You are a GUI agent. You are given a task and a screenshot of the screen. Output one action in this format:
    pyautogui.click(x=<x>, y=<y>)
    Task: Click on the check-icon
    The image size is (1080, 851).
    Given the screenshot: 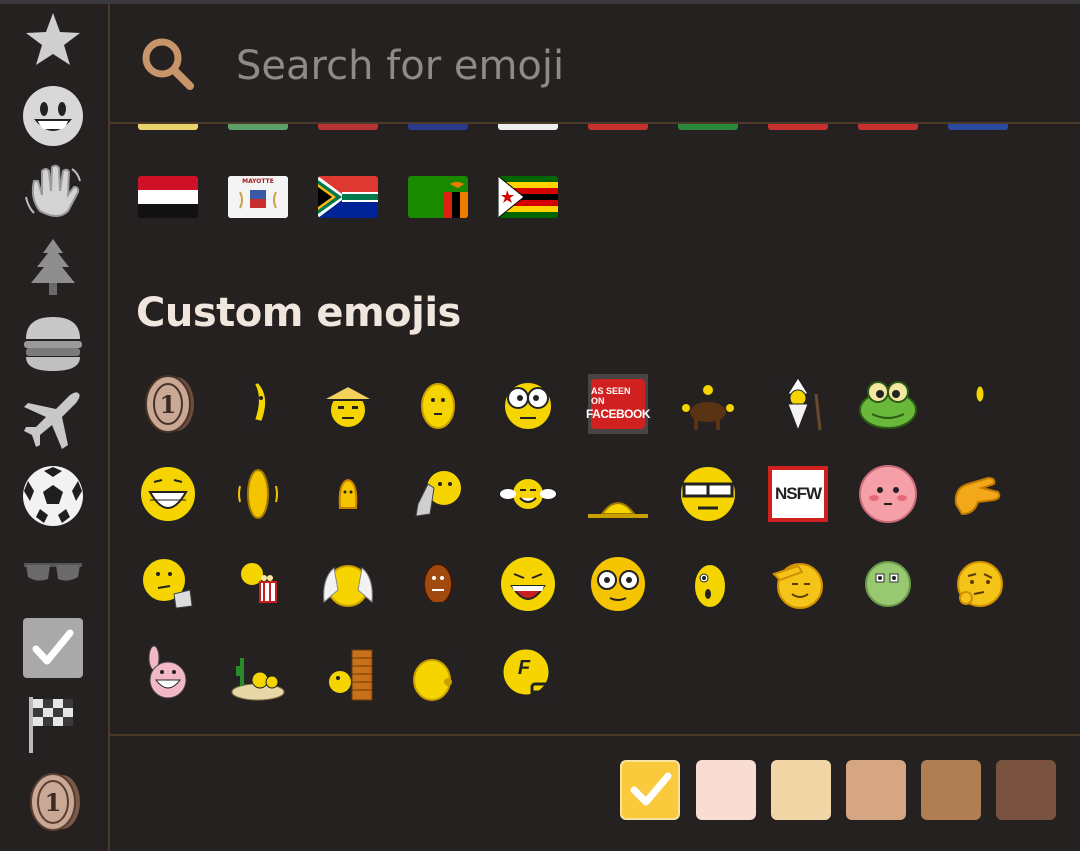 What is the action you would take?
    pyautogui.click(x=651, y=789)
    